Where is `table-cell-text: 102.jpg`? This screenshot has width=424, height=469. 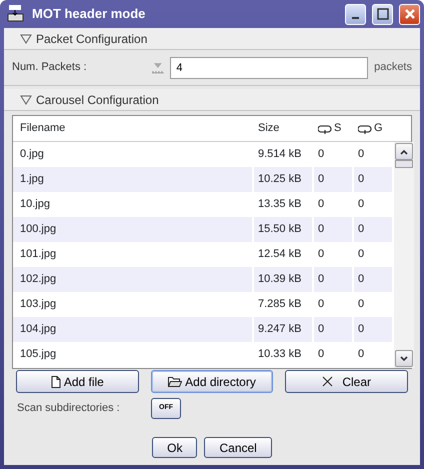 table-cell-text: 102.jpg is located at coordinates (38, 280).